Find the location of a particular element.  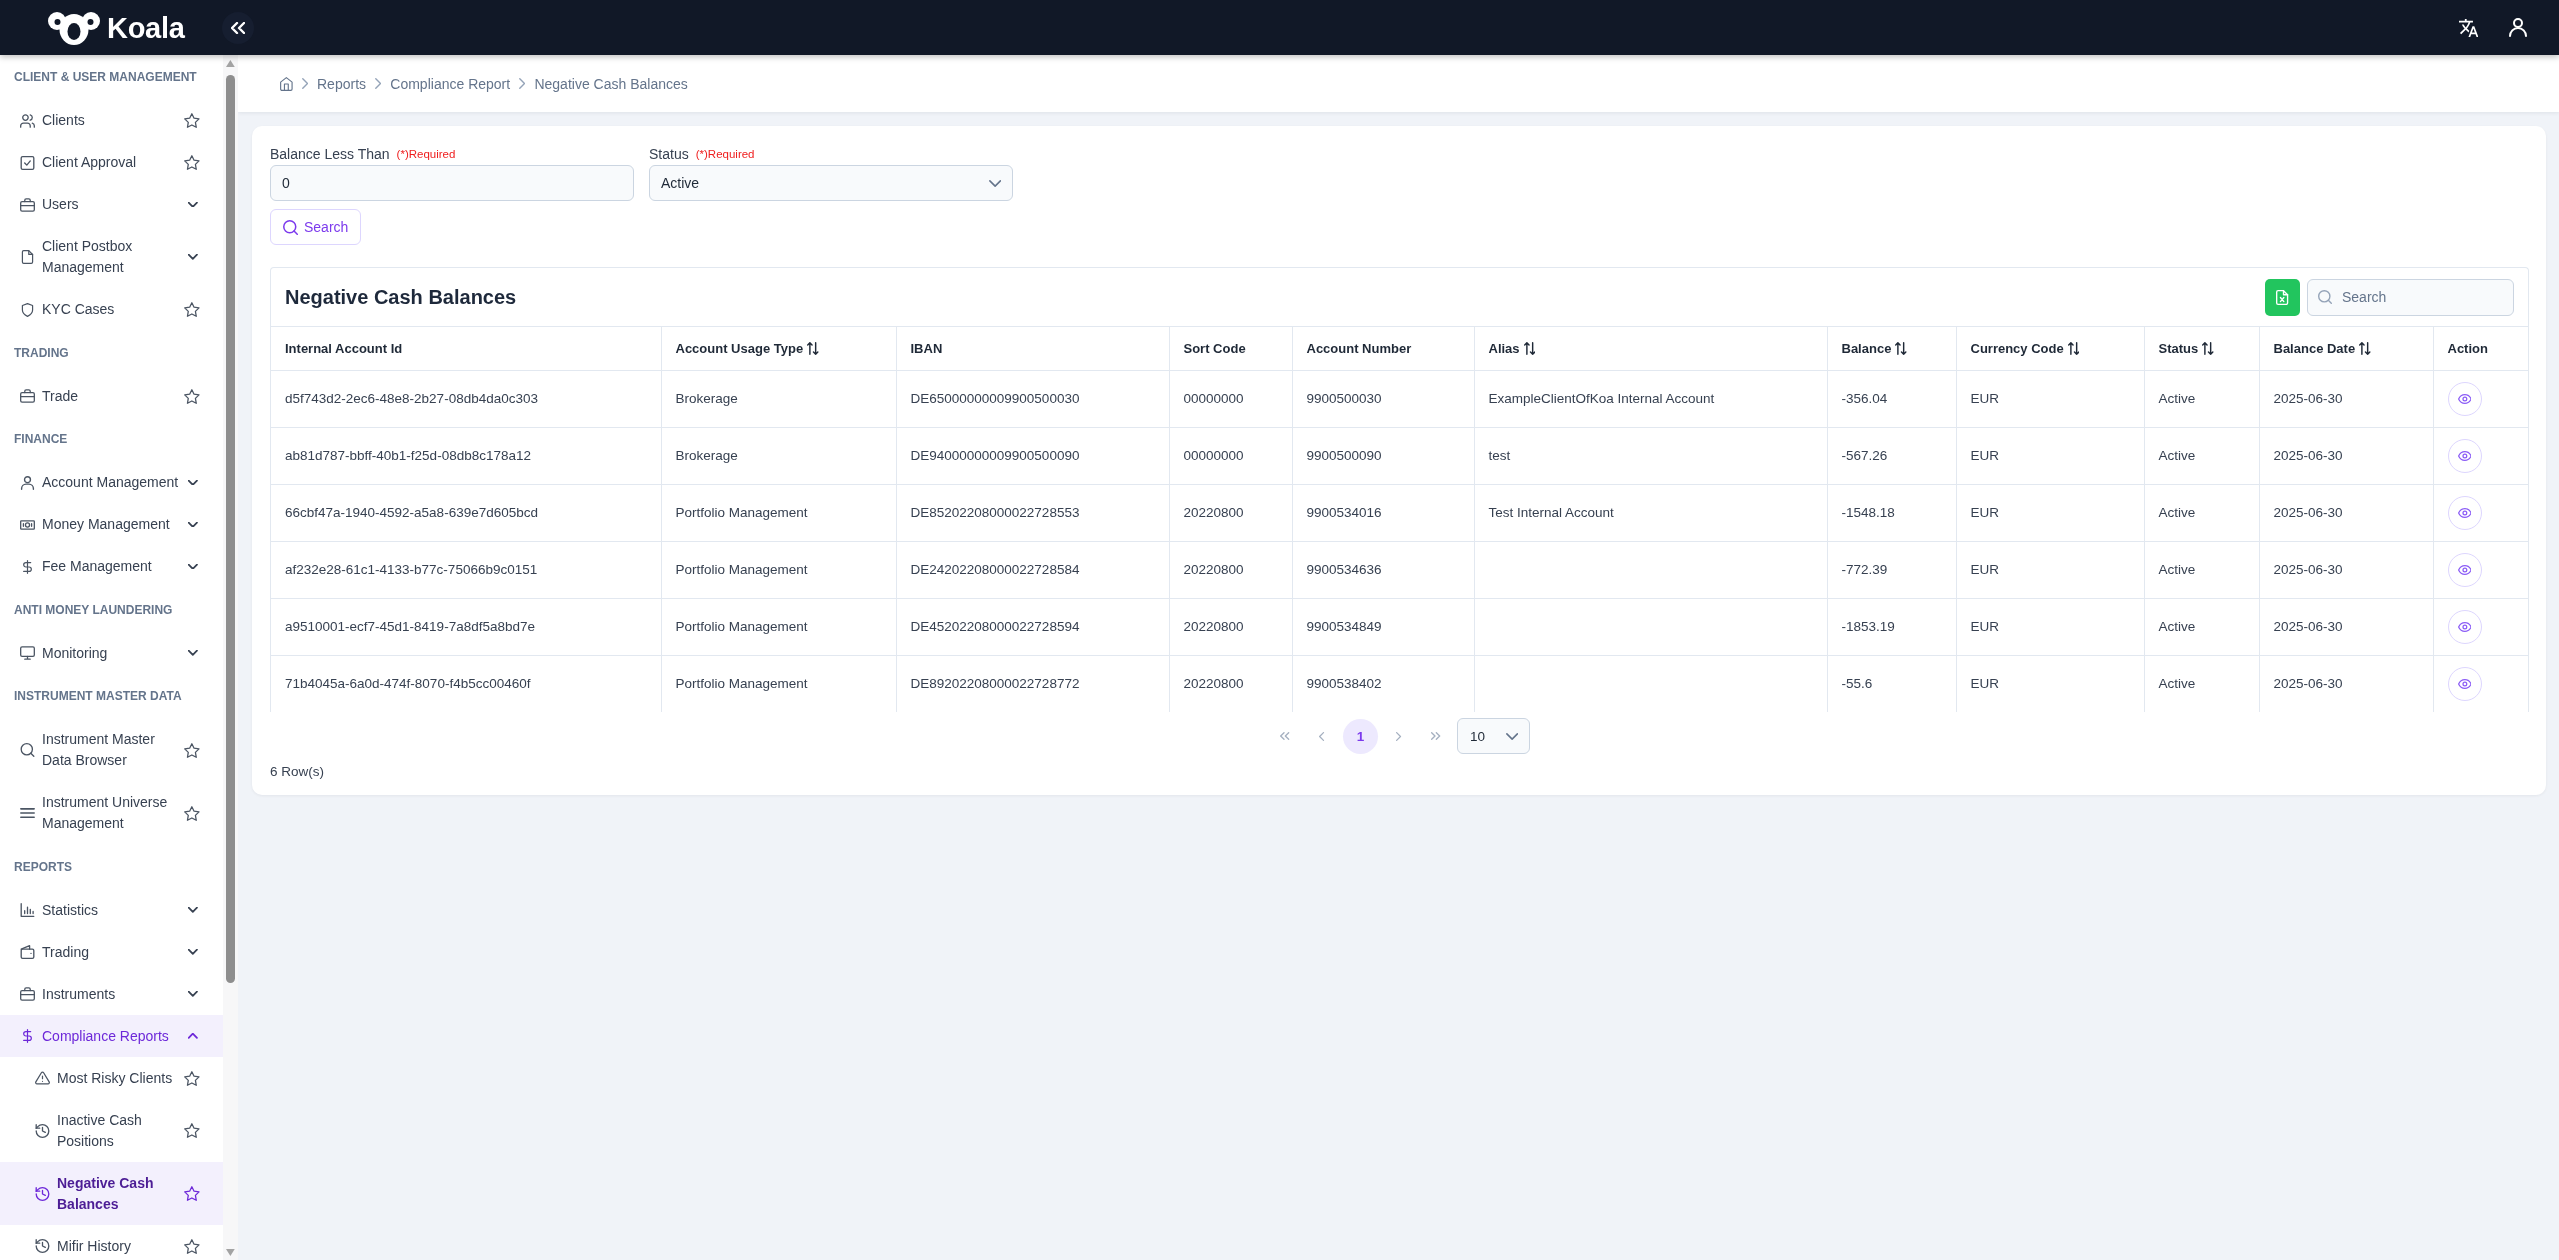

sidebar-group: Monitoring is located at coordinates (111, 653).